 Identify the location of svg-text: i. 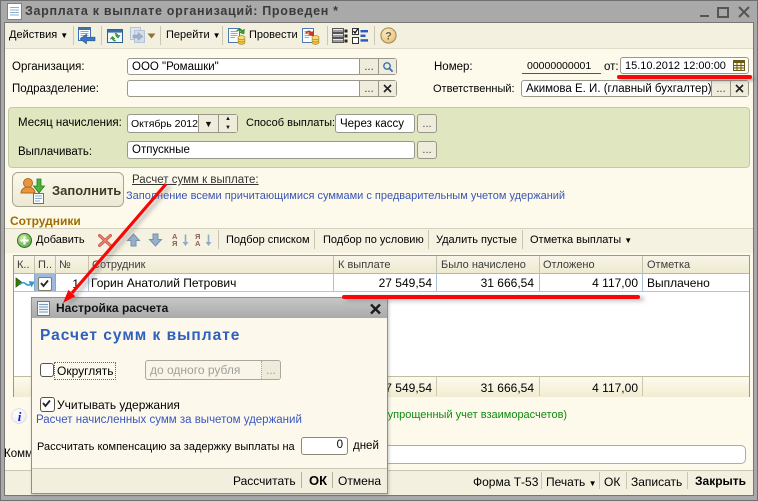
(20, 416).